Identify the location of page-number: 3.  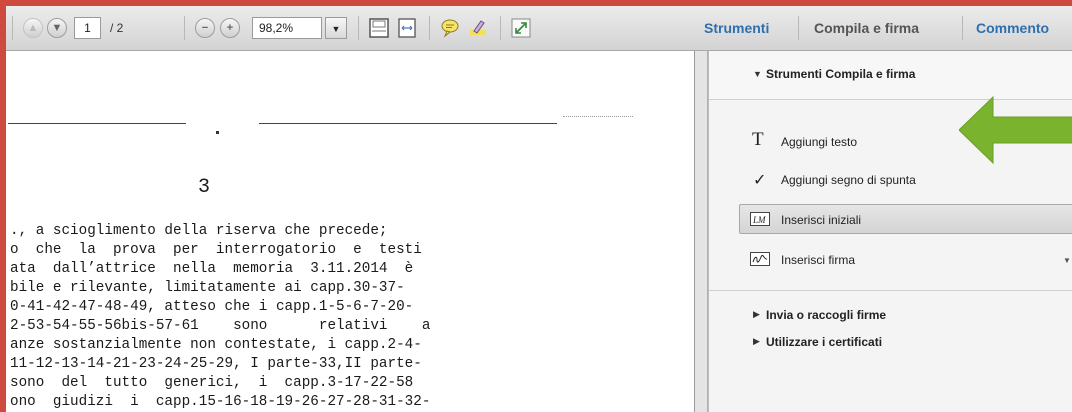
(204, 187).